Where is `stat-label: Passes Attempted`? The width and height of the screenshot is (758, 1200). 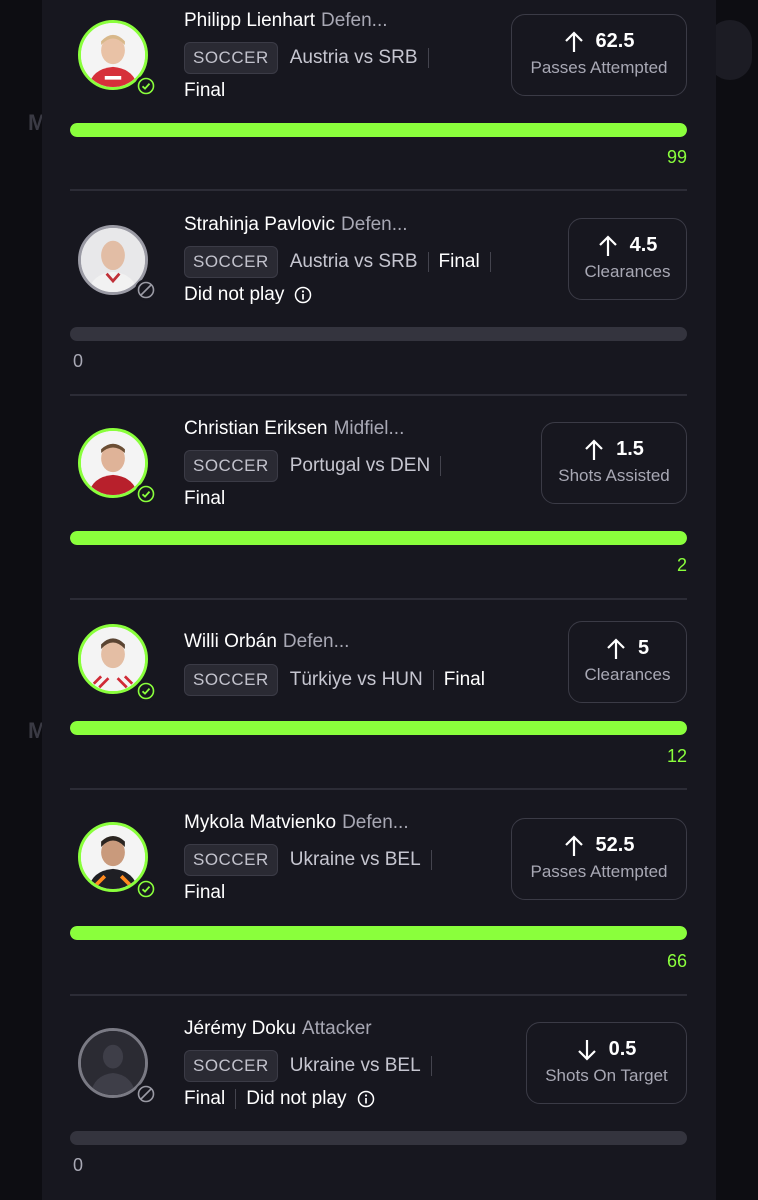 stat-label: Passes Attempted is located at coordinates (599, 871).